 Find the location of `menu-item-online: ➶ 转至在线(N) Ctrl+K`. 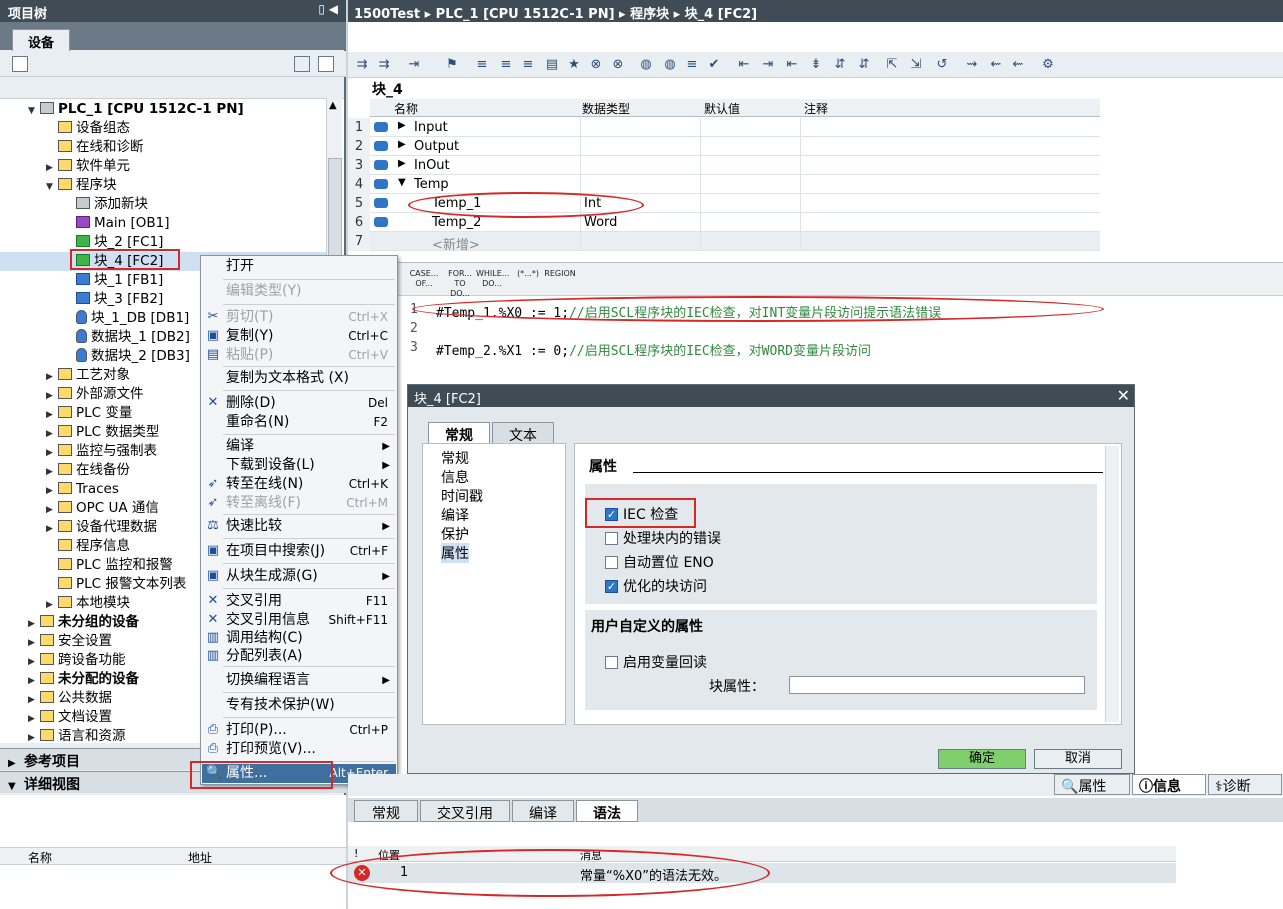

menu-item-online: ➶ 转至在线(N) Ctrl+K is located at coordinates (299, 484).